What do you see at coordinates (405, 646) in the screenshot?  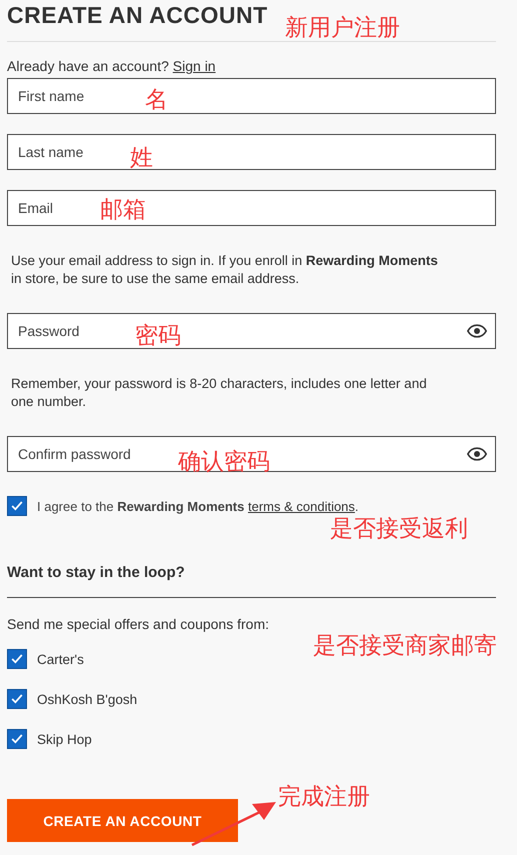 I see `annotation-text: 是否接受商家邮寄` at bounding box center [405, 646].